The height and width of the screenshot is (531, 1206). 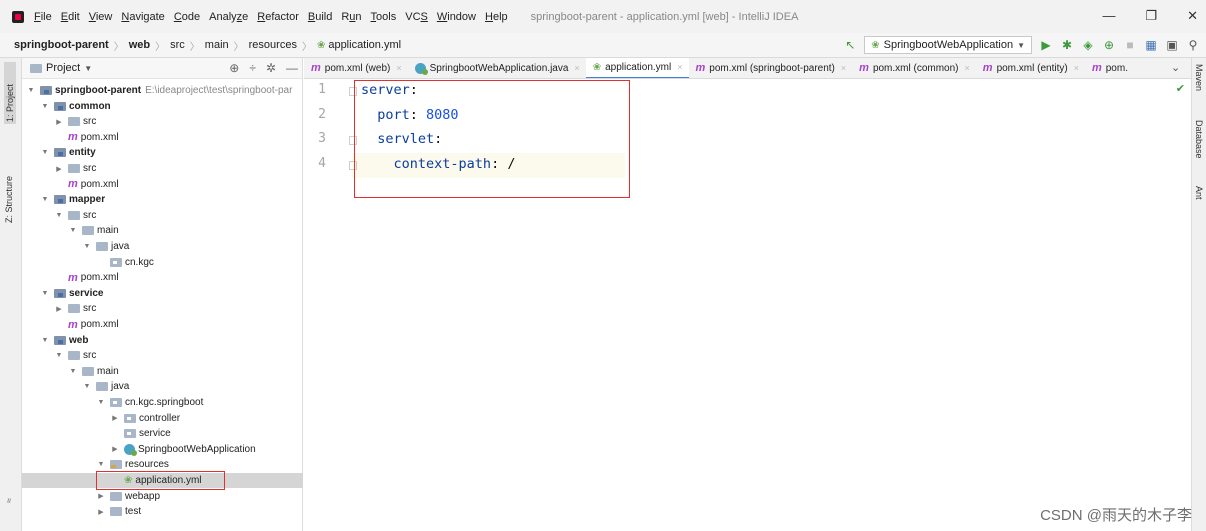 What do you see at coordinates (1108, 16) in the screenshot?
I see `minimize-button: —` at bounding box center [1108, 16].